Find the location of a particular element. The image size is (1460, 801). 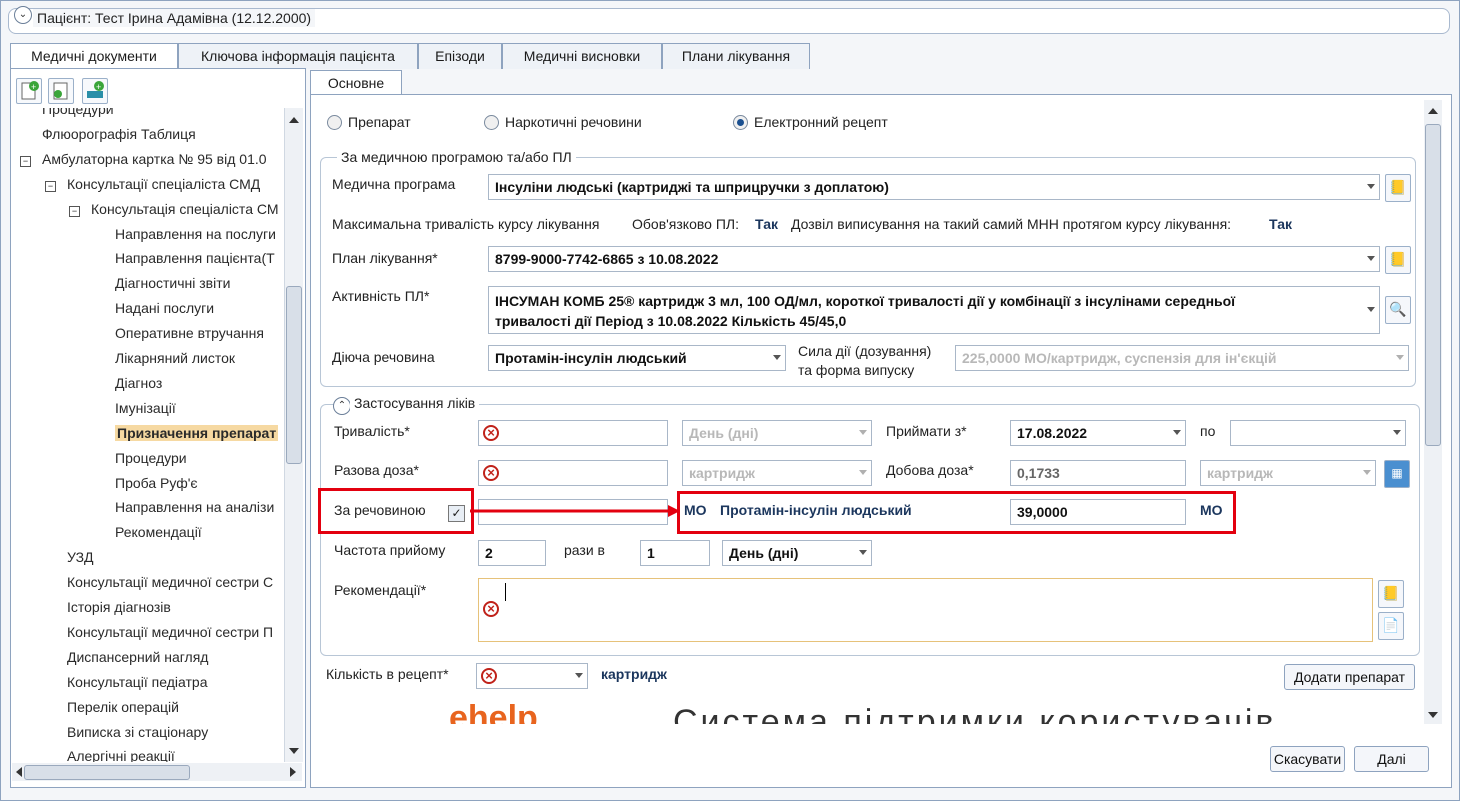

tree-item: Консультації спеціаліста СМД is located at coordinates (163, 184).